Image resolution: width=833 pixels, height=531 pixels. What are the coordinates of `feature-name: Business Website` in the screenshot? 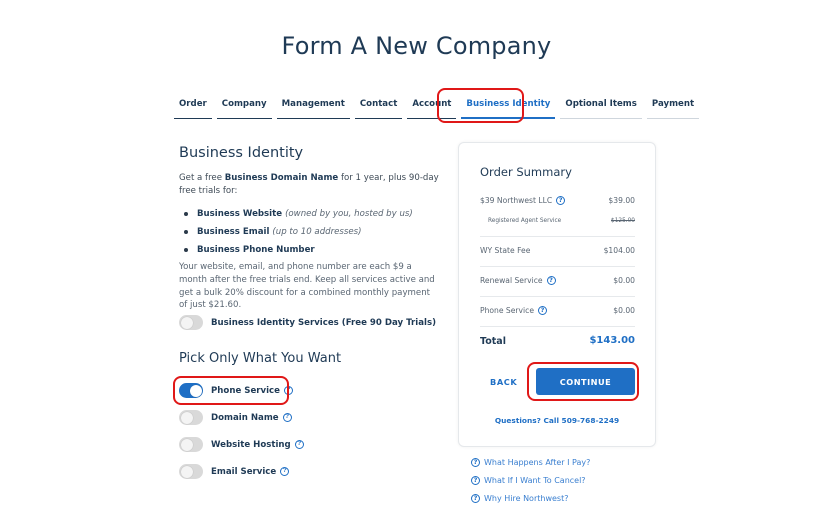 It's located at (240, 214).